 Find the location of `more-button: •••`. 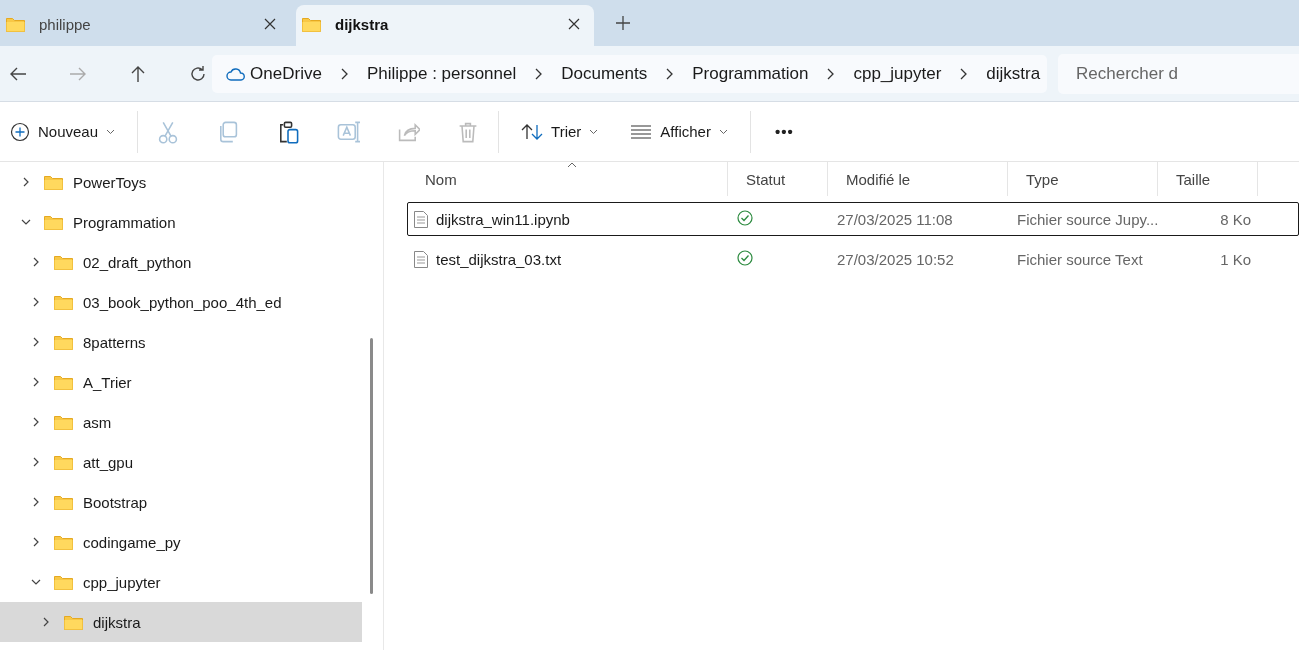

more-button: ••• is located at coordinates (784, 131).